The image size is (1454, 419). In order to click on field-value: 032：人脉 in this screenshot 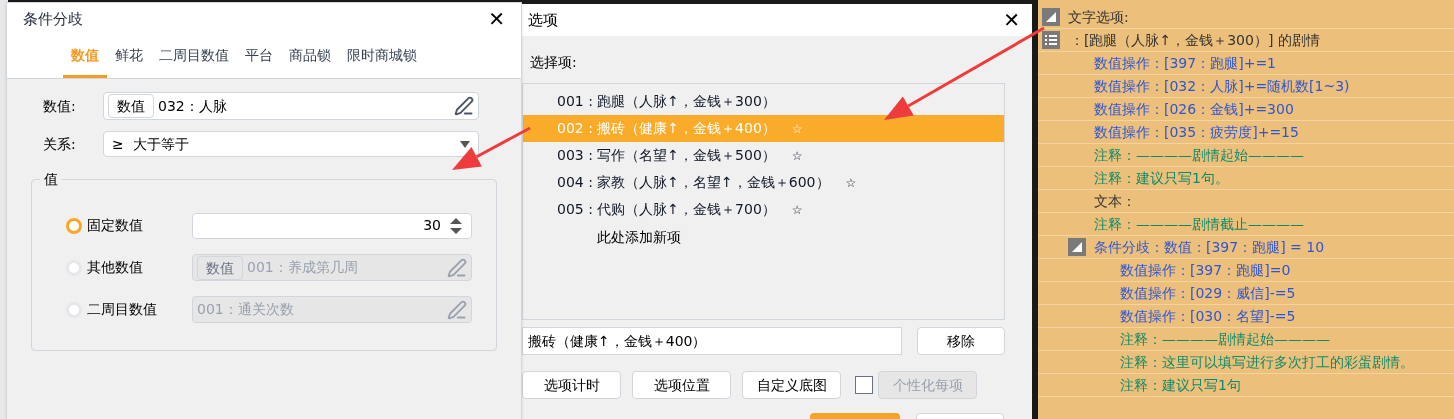, I will do `click(193, 106)`.